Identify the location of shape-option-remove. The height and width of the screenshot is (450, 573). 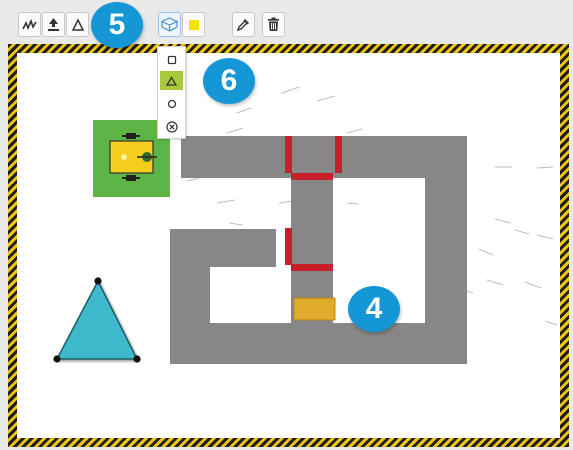
(171, 126).